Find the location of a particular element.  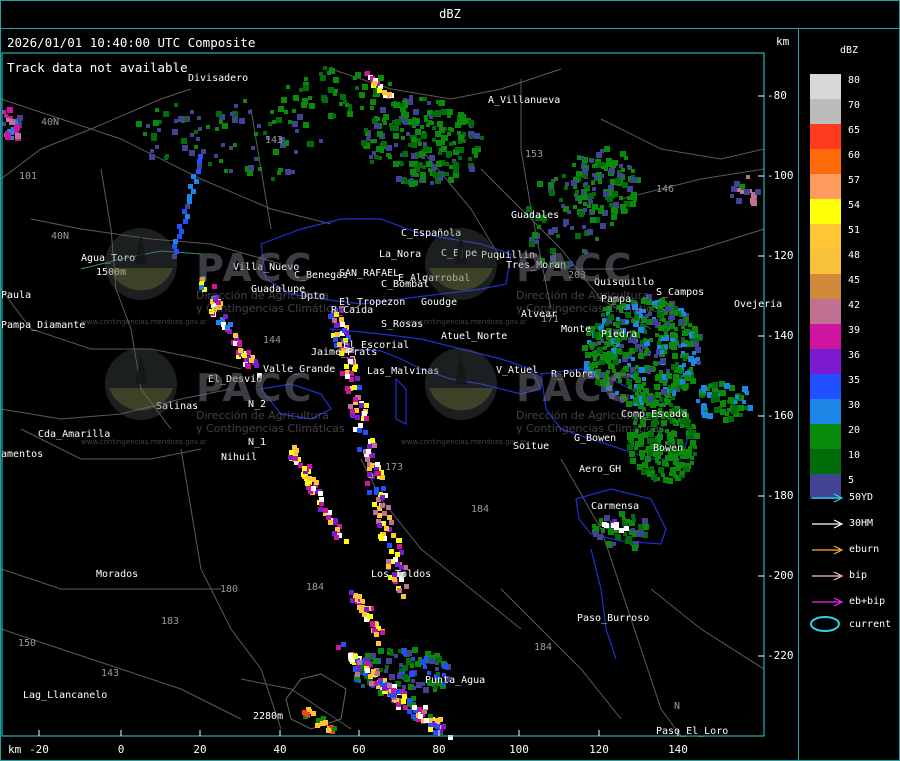

district-border is located at coordinates (401, 401).